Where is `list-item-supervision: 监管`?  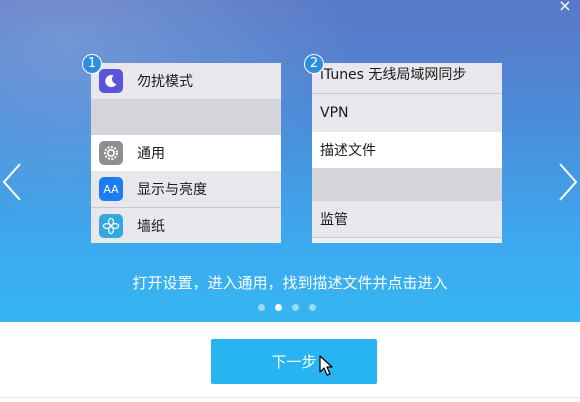 list-item-supervision: 监管 is located at coordinates (407, 219).